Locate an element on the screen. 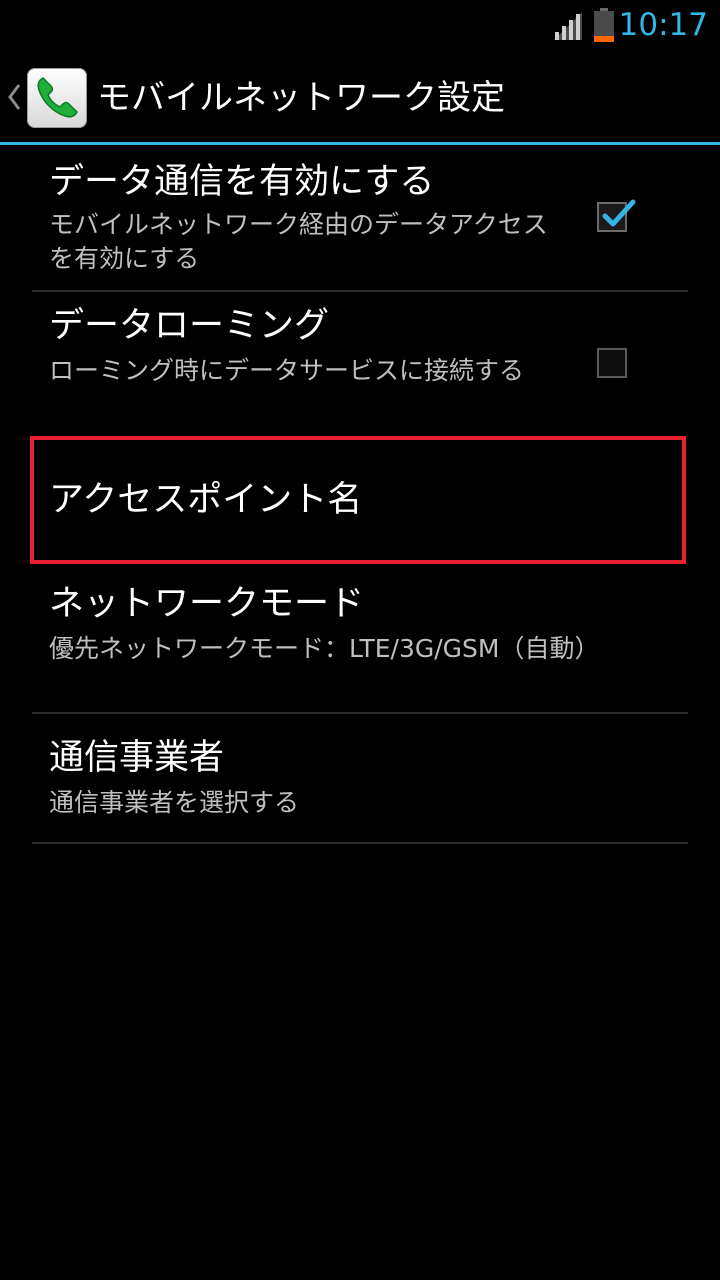 Image resolution: width=720 pixels, height=1280 pixels. phone-app-icon is located at coordinates (57, 98).